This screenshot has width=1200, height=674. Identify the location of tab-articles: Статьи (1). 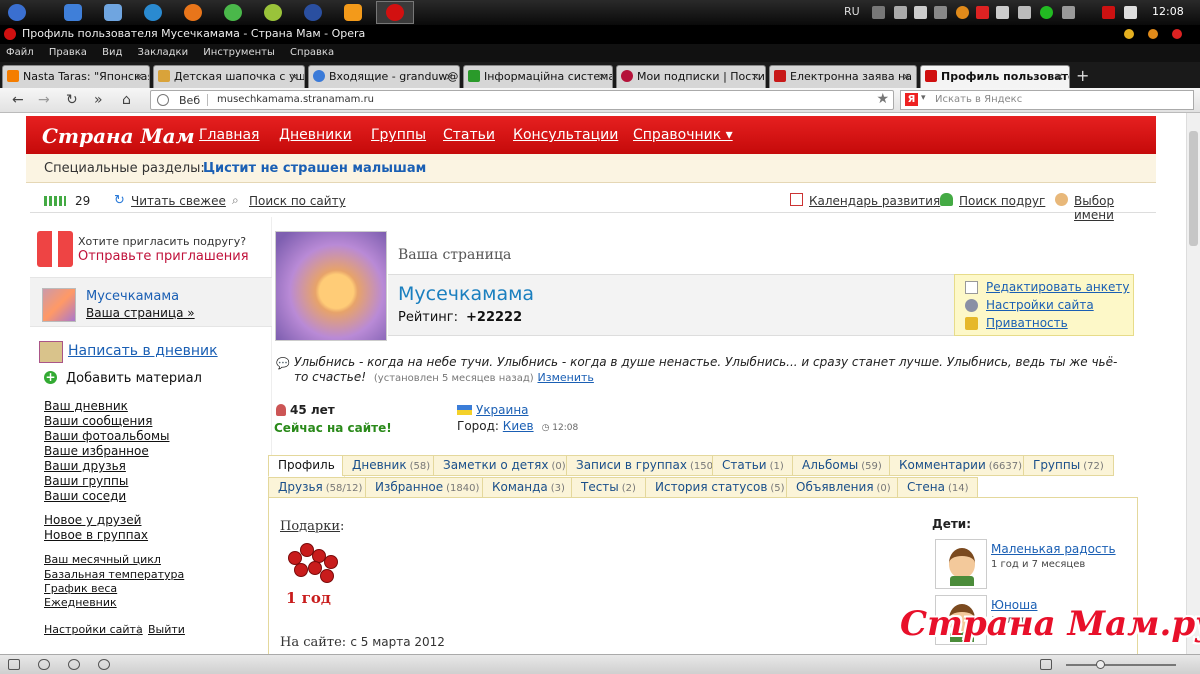
(753, 465).